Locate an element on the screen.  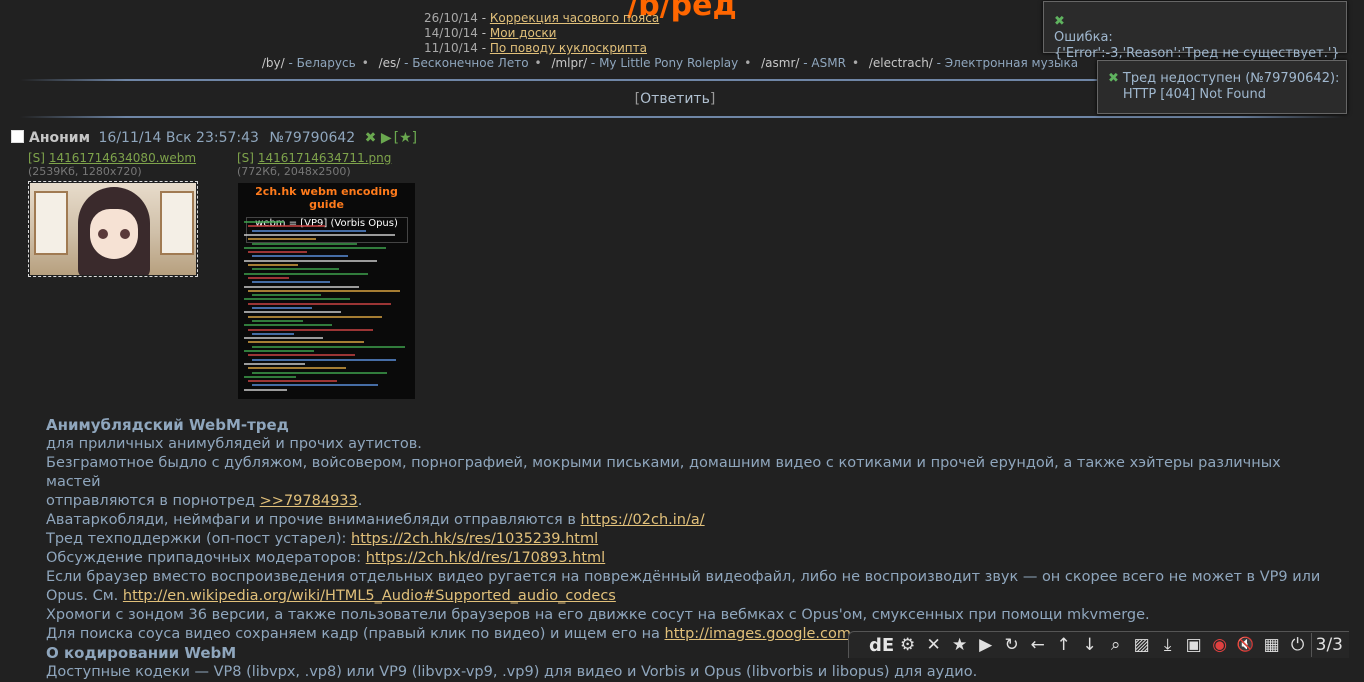
external-link: https://2ch.hk/s/res/1035239.html is located at coordinates (474, 539).